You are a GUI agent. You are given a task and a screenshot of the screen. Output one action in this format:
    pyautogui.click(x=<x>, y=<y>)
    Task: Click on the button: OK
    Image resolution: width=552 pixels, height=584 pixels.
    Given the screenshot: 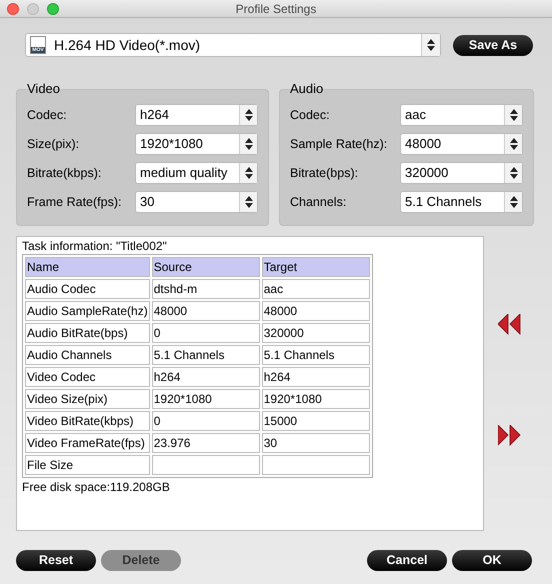 What is the action you would take?
    pyautogui.click(x=492, y=560)
    